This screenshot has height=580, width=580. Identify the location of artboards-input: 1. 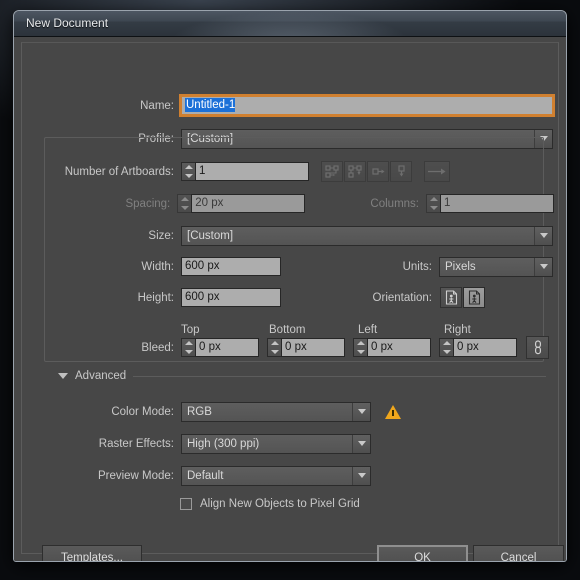
(252, 171).